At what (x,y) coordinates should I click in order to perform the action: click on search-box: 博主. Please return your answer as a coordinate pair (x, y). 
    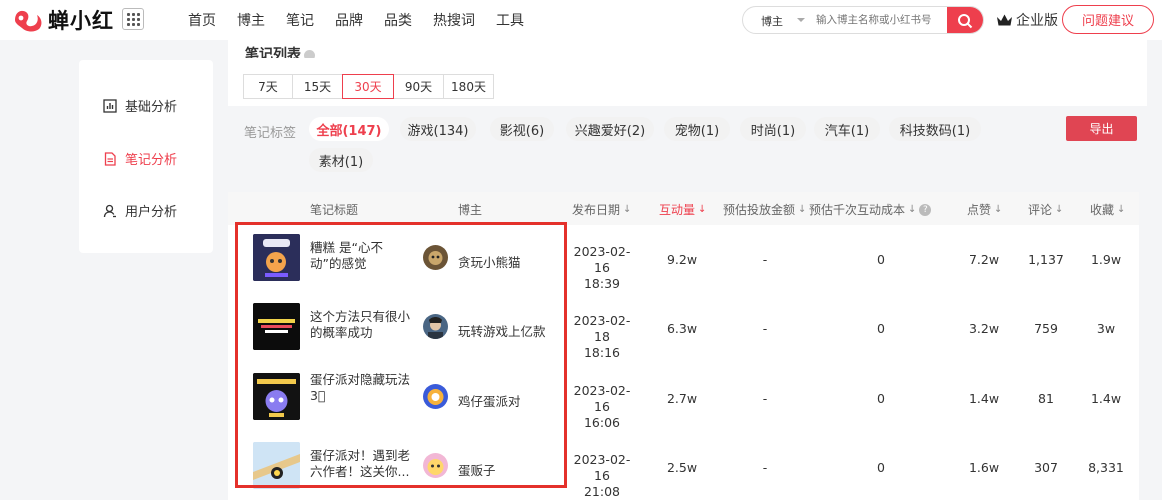
    Looking at the image, I should click on (863, 20).